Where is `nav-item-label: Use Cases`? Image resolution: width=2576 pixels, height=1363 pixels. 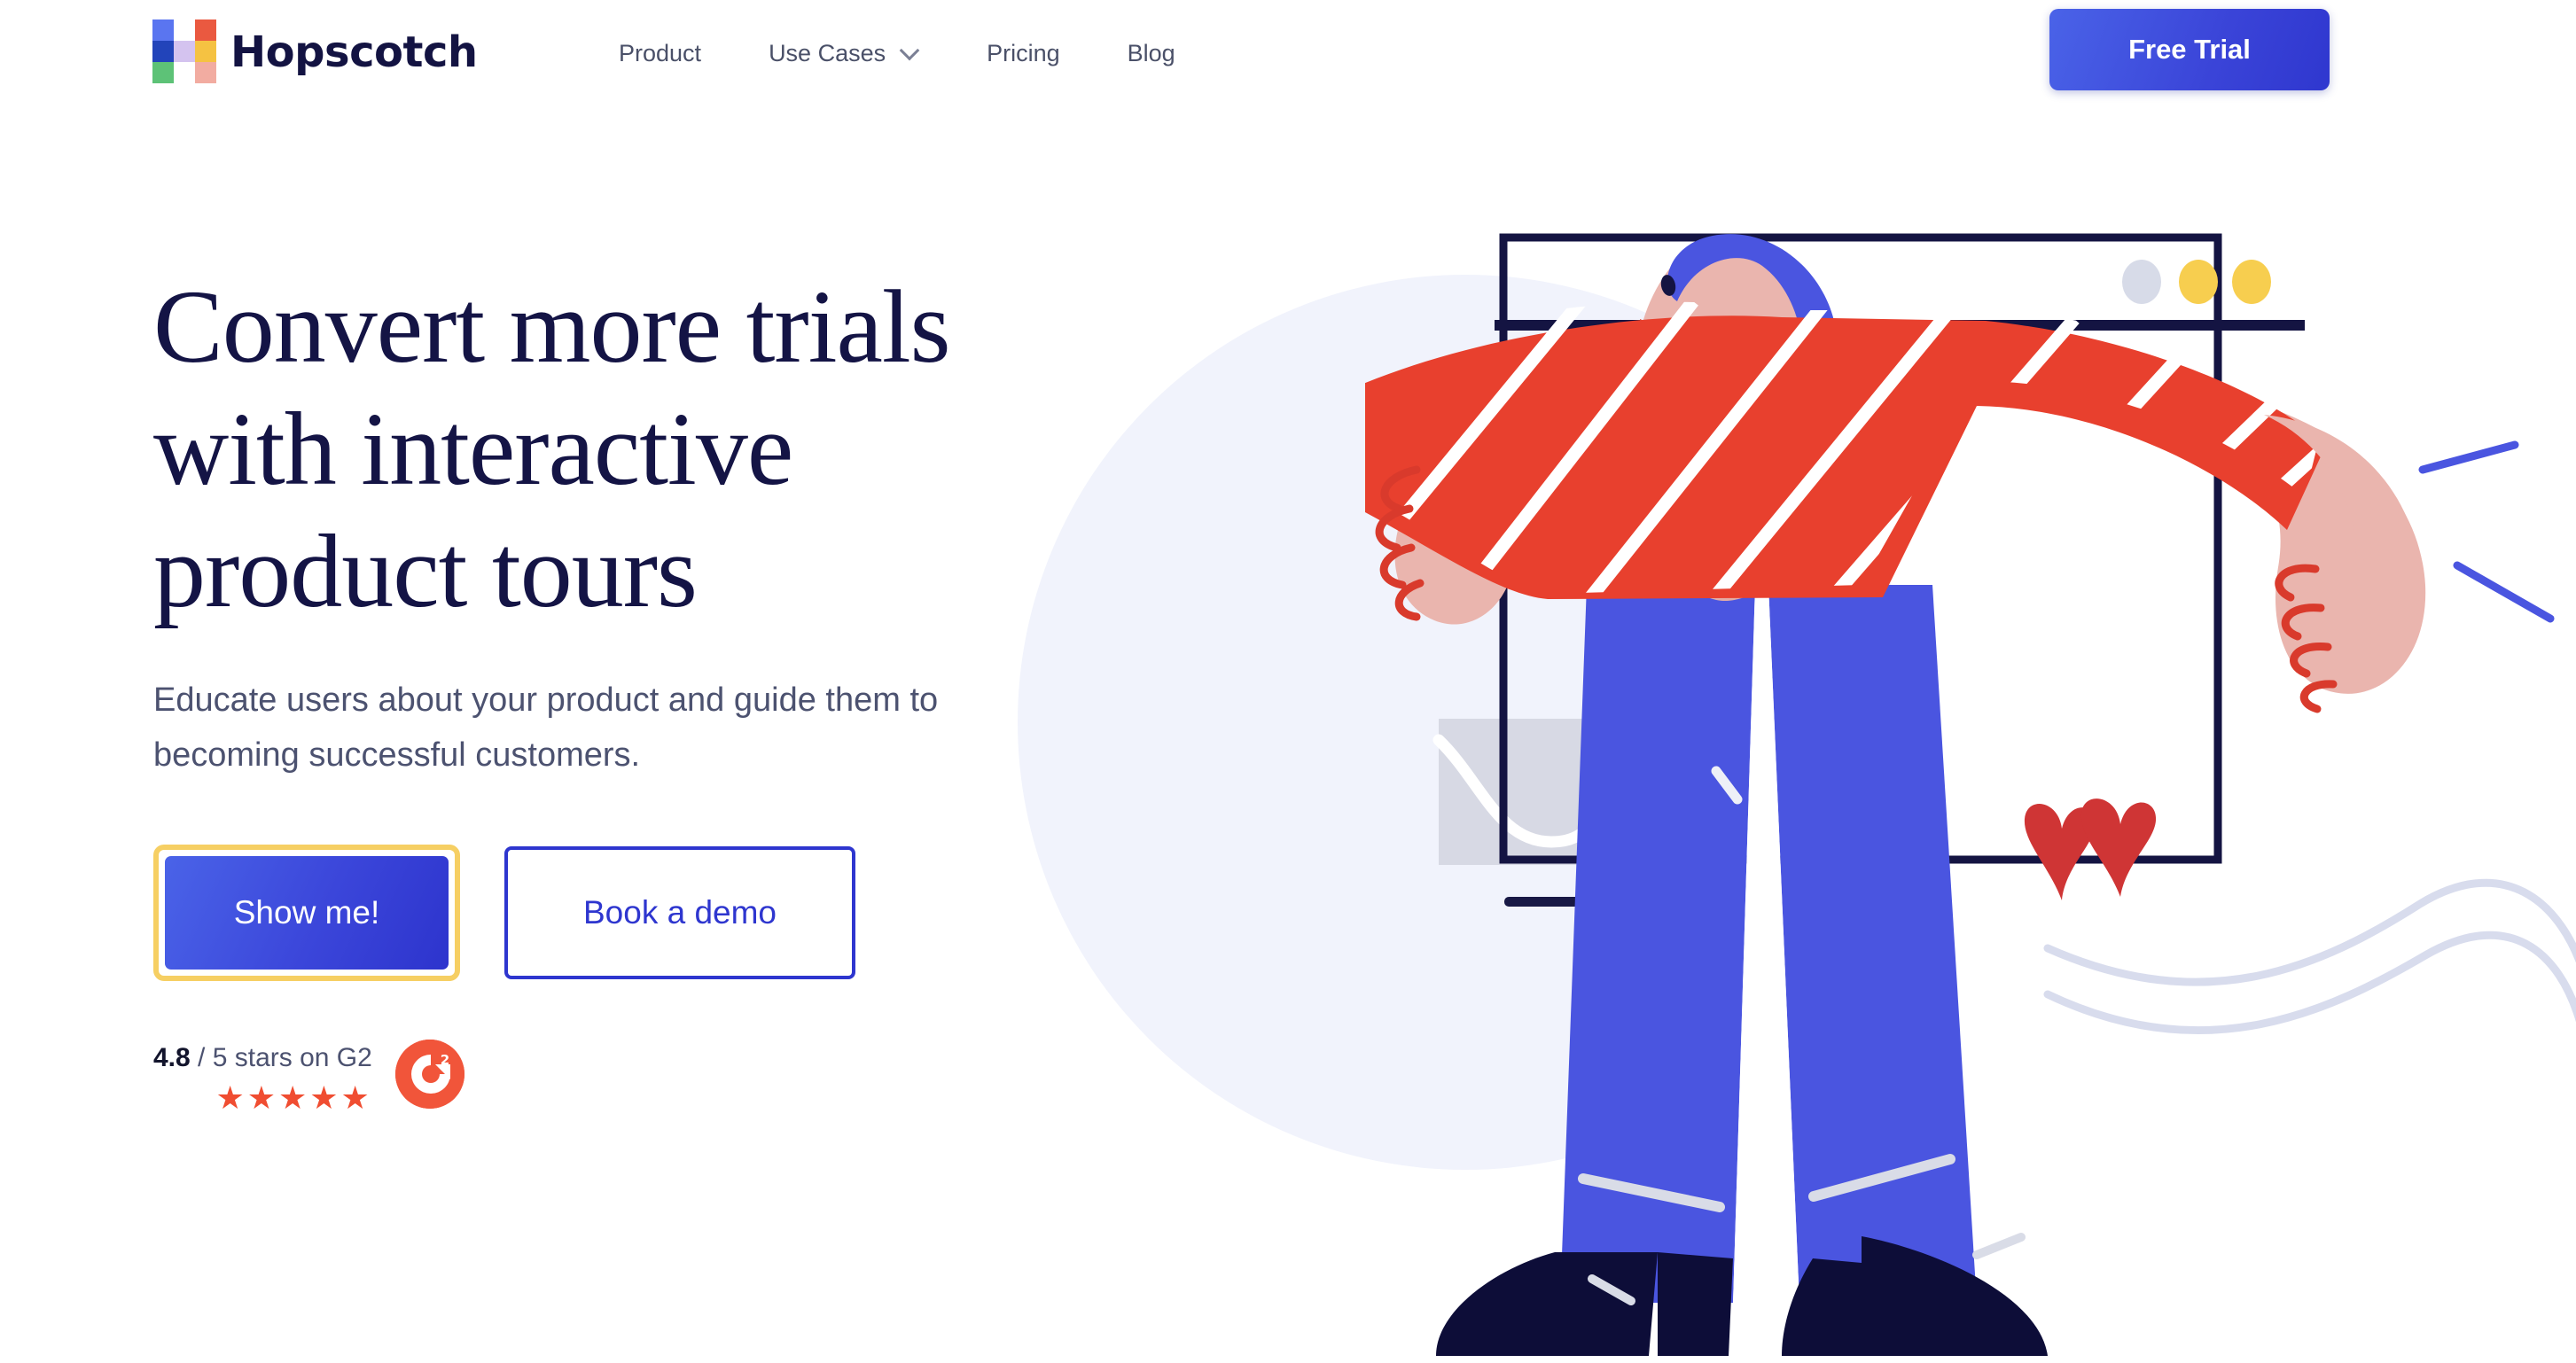
nav-item-label: Use Cases is located at coordinates (827, 53).